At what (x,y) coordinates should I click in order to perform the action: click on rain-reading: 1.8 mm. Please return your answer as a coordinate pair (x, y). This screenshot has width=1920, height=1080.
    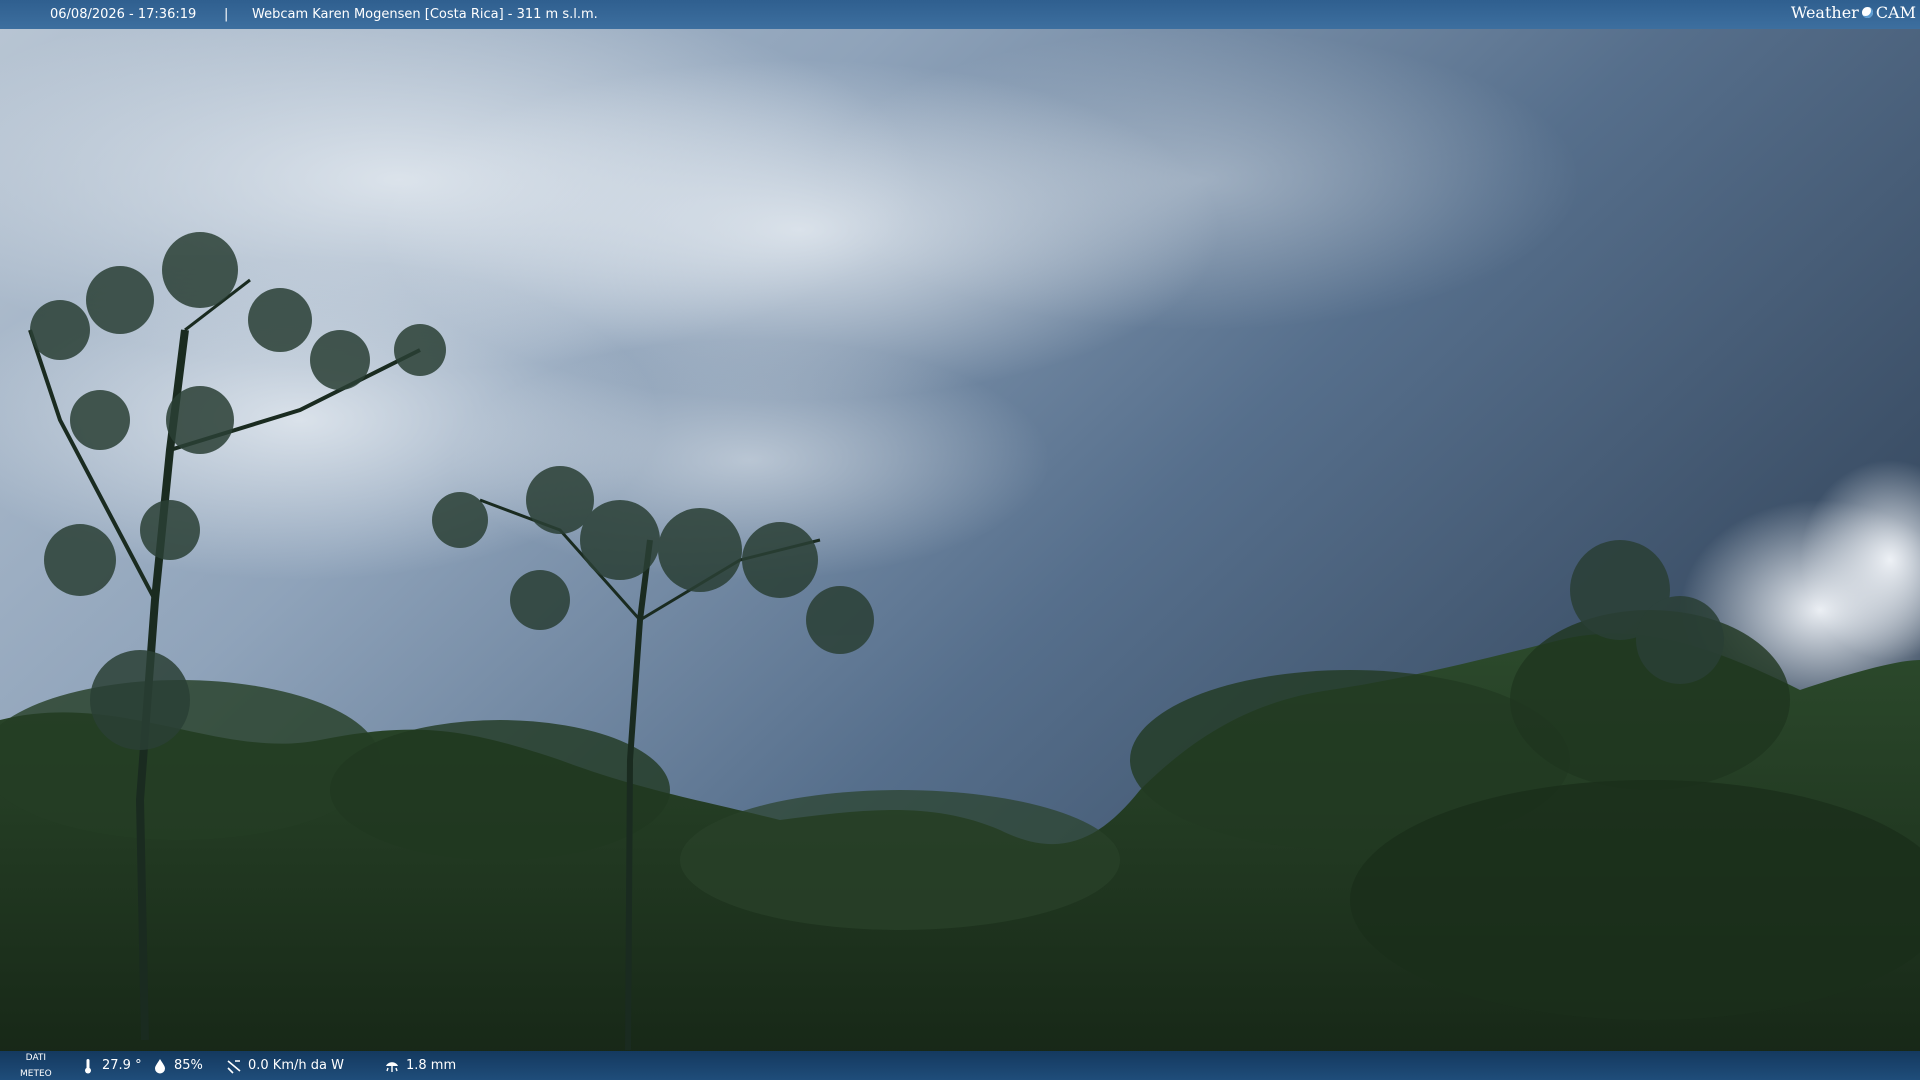
    Looking at the image, I should click on (420, 1065).